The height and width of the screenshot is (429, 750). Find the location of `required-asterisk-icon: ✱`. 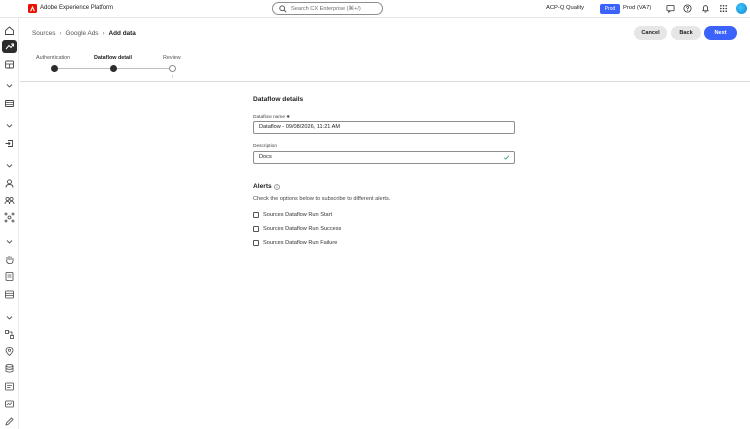

required-asterisk-icon: ✱ is located at coordinates (288, 116).